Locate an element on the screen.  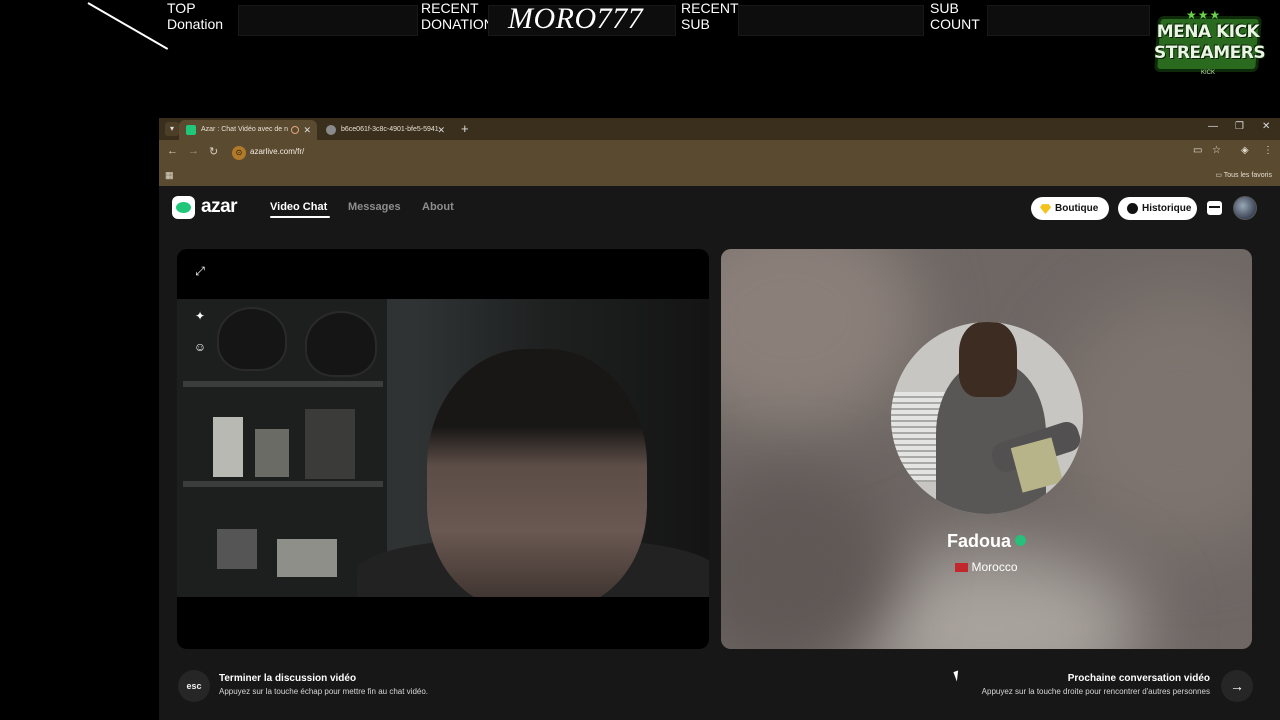
all-bookmarks-folder: ▭ Tous les favoris is located at coordinates (1243, 175).